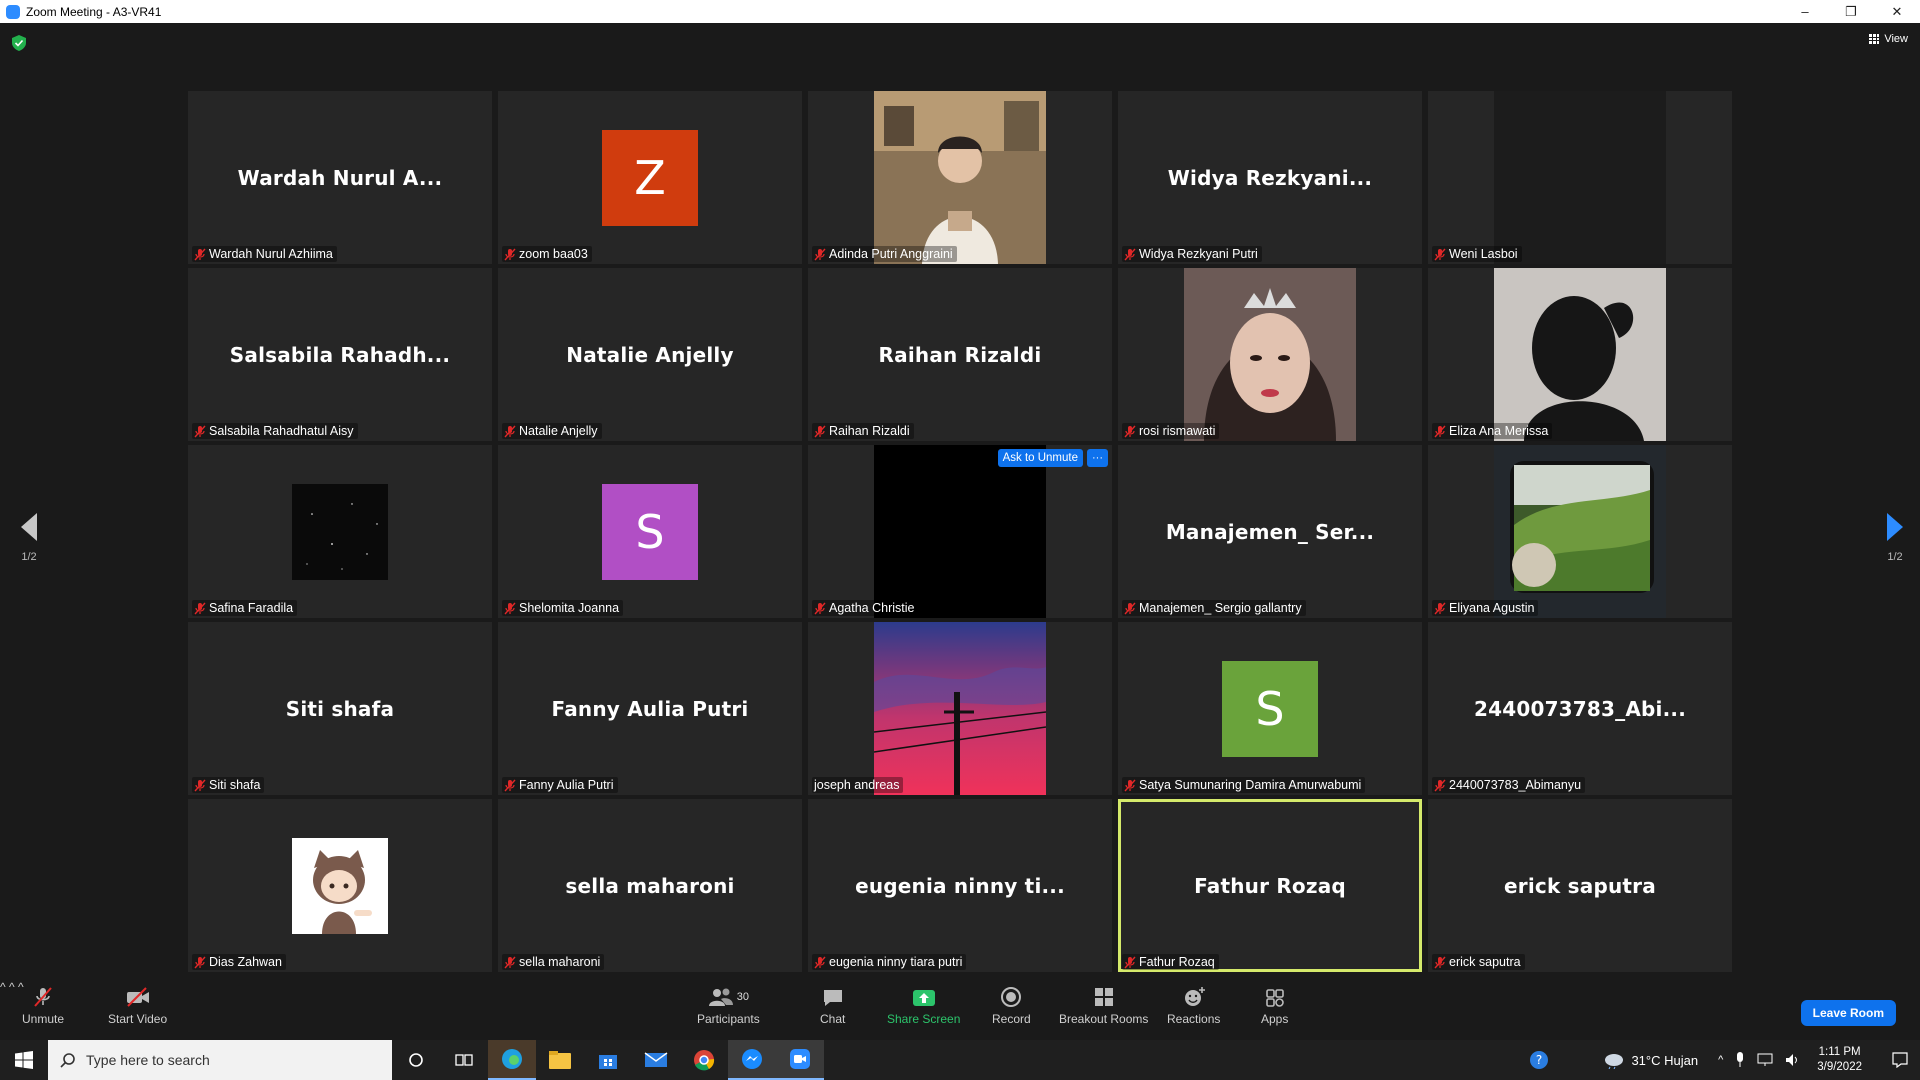 The height and width of the screenshot is (1080, 1920). Describe the element at coordinates (1274, 1006) in the screenshot. I see `apps-button: Apps` at that location.